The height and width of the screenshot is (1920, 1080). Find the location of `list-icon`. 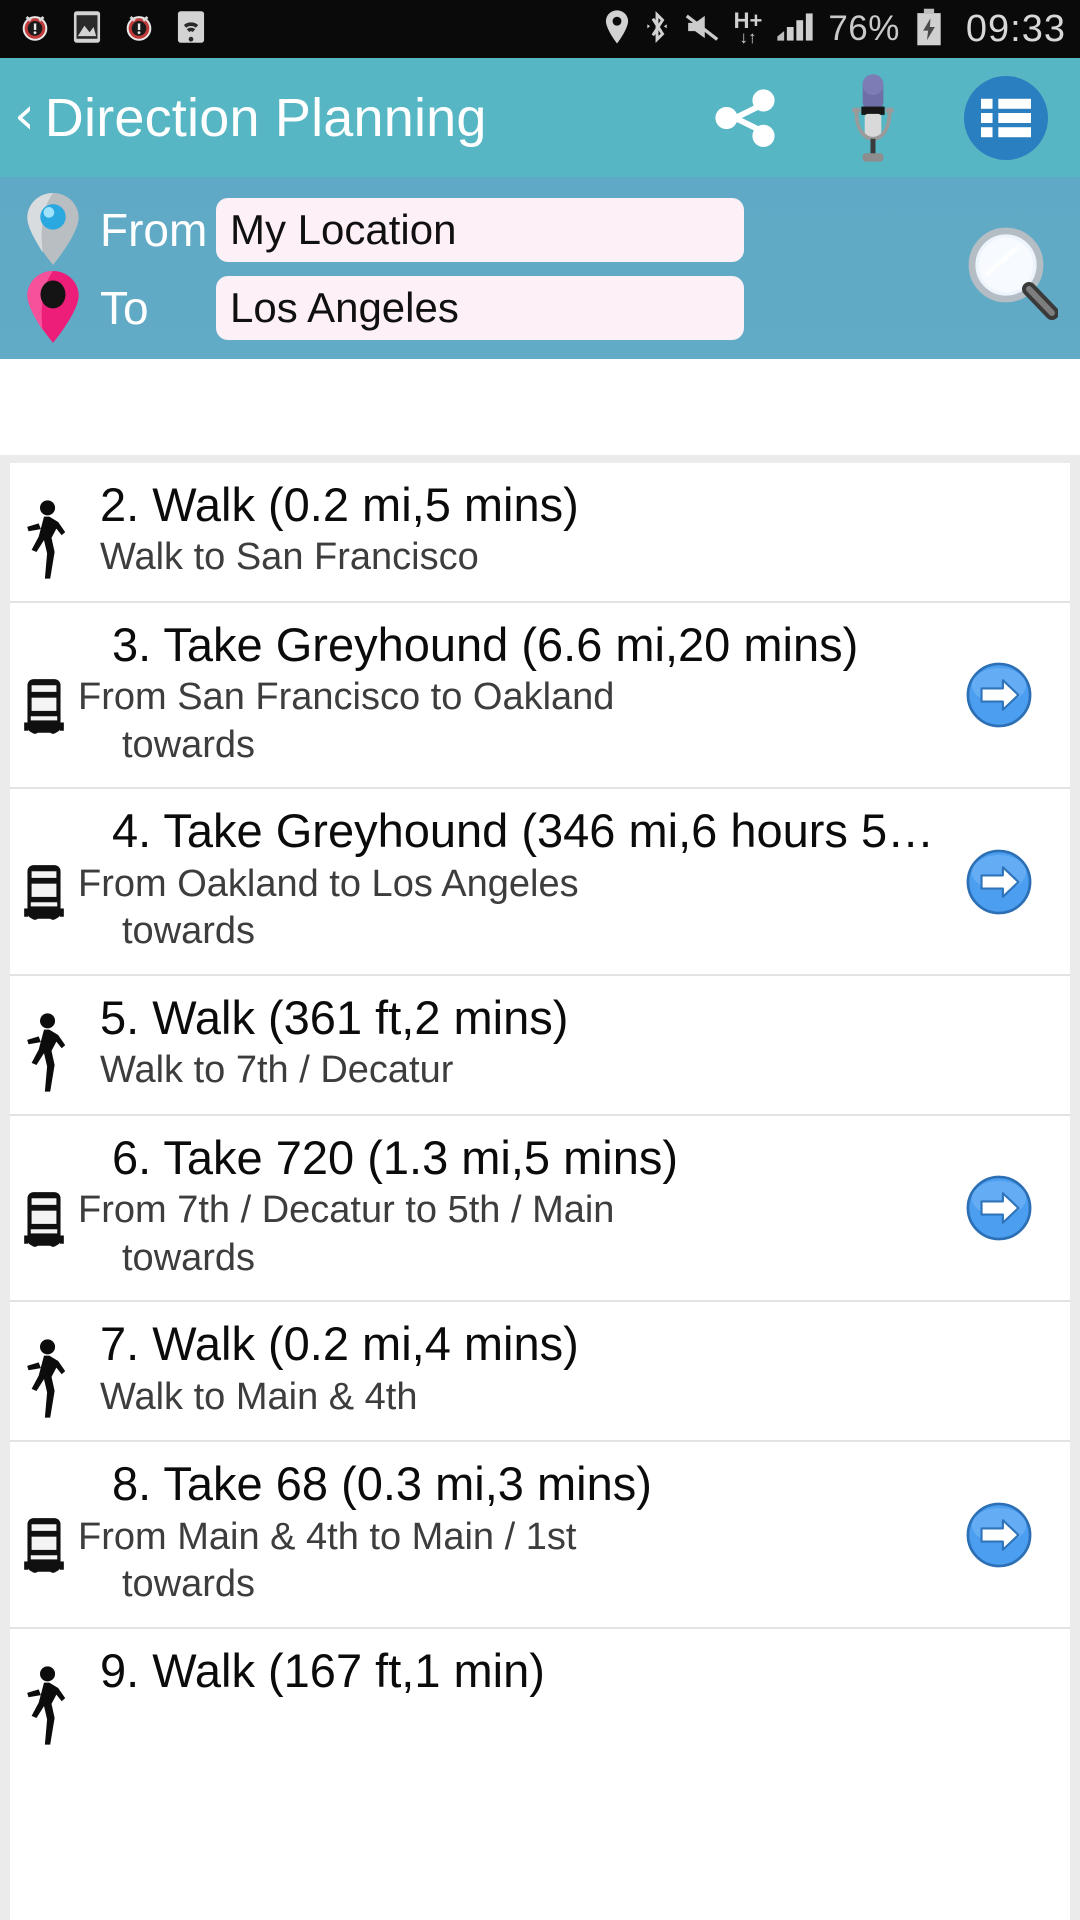

list-icon is located at coordinates (1006, 117).